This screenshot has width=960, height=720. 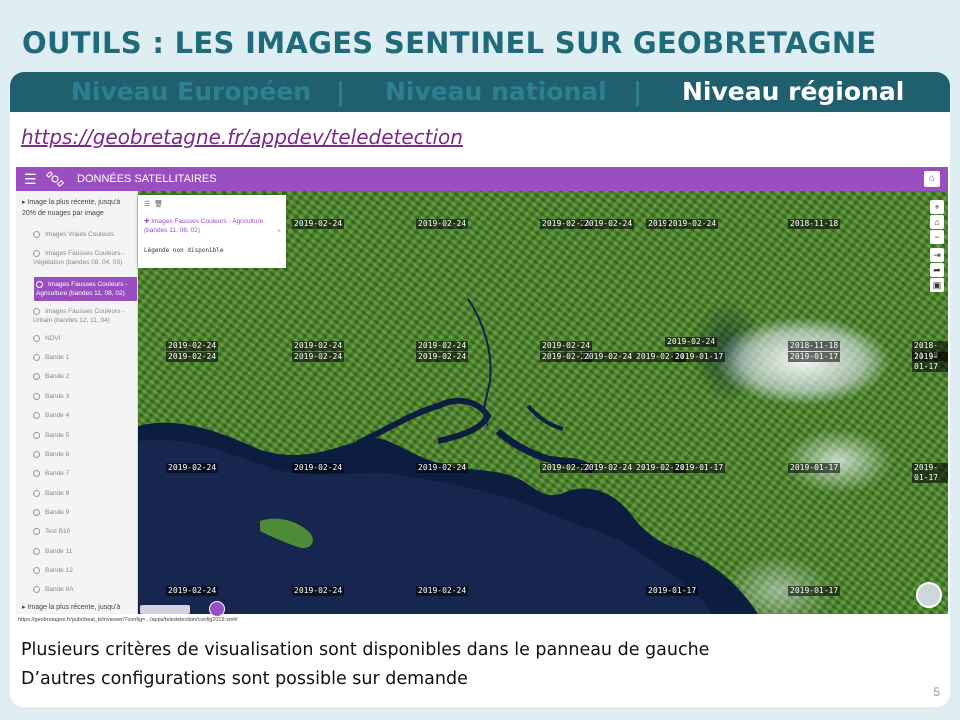 What do you see at coordinates (59, 551) in the screenshot?
I see `sidebar-item-label: Bande 11` at bounding box center [59, 551].